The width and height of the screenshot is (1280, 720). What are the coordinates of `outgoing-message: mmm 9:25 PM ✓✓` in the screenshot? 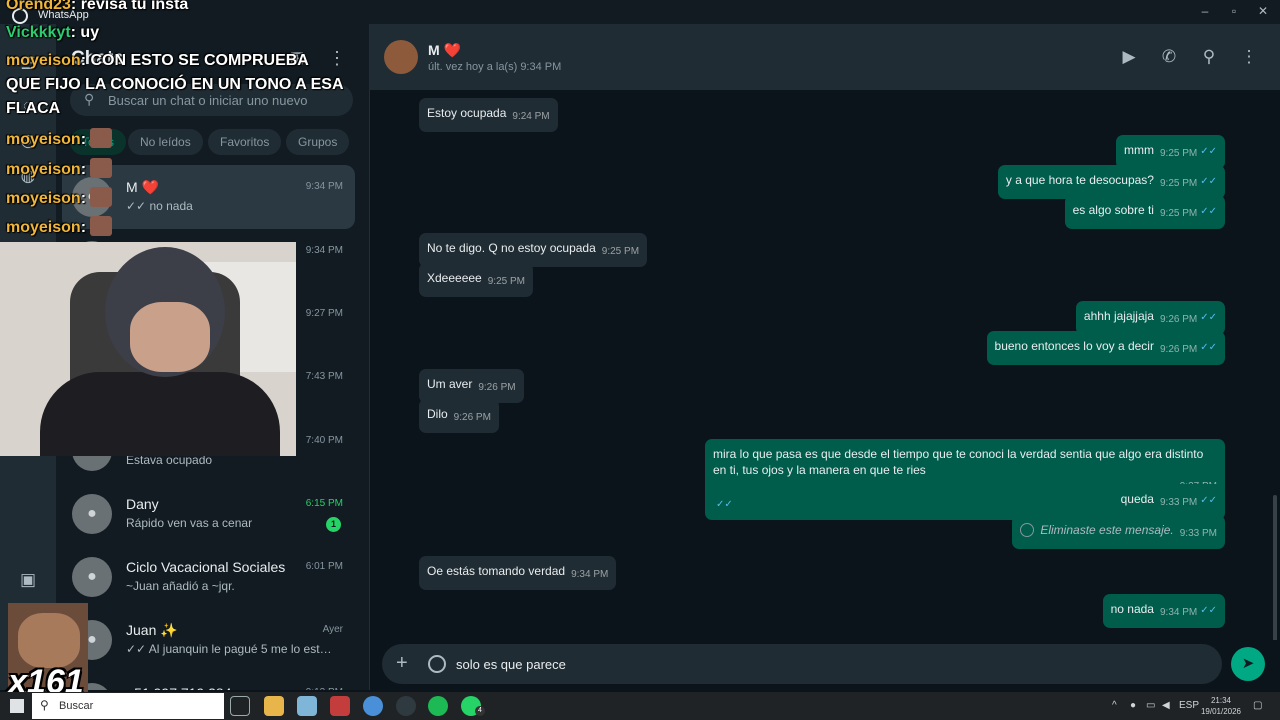 It's located at (1170, 152).